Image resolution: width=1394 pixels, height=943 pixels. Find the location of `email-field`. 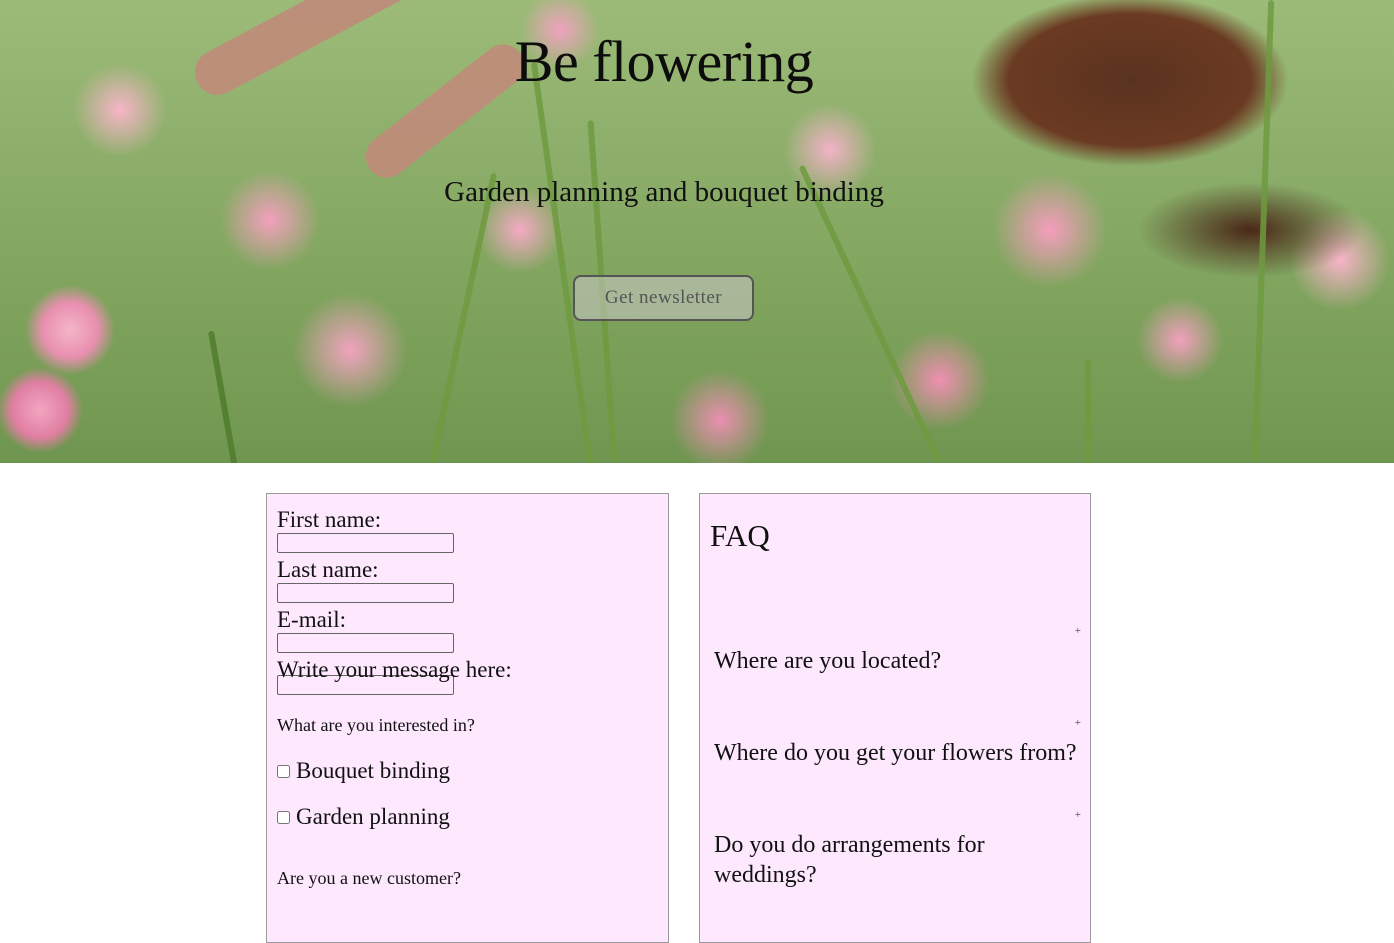

email-field is located at coordinates (365, 643).